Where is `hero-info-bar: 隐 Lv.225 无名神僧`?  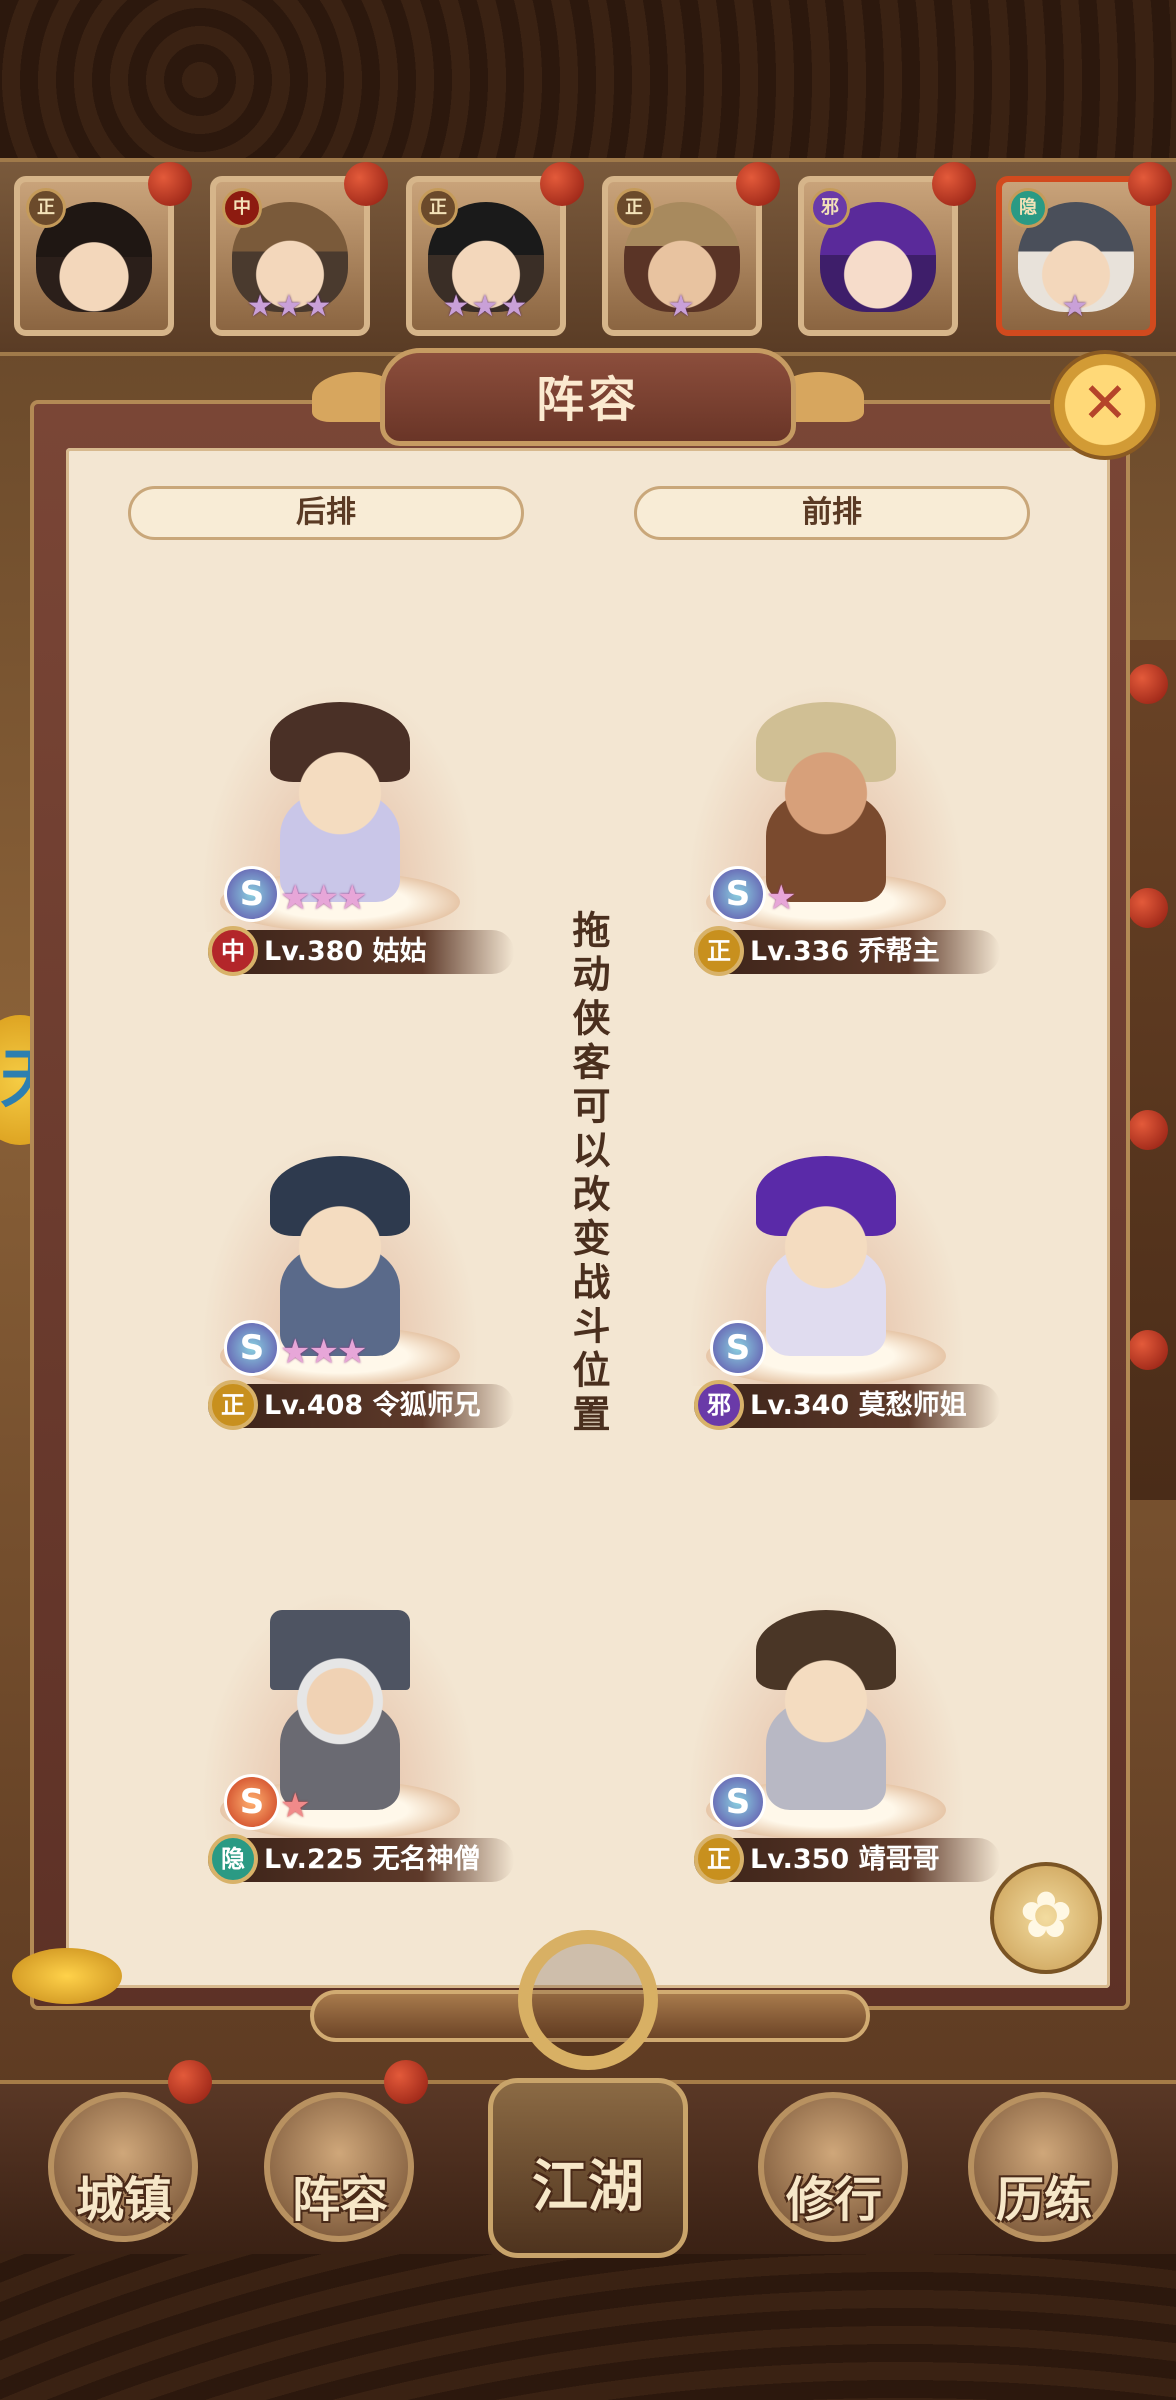 hero-info-bar: 隐 Lv.225 无名神僧 is located at coordinates (361, 1859).